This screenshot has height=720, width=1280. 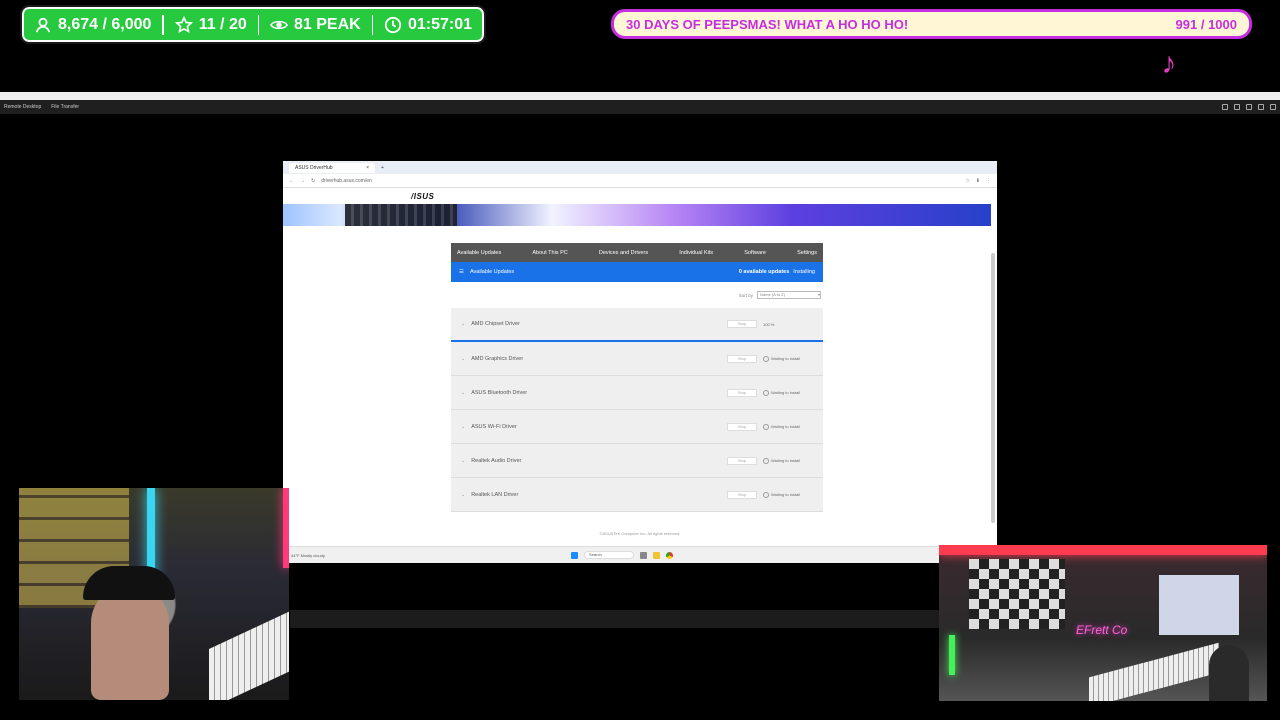 What do you see at coordinates (640, 167) in the screenshot?
I see `browser-tab-bar: ASUS DriverHub × +` at bounding box center [640, 167].